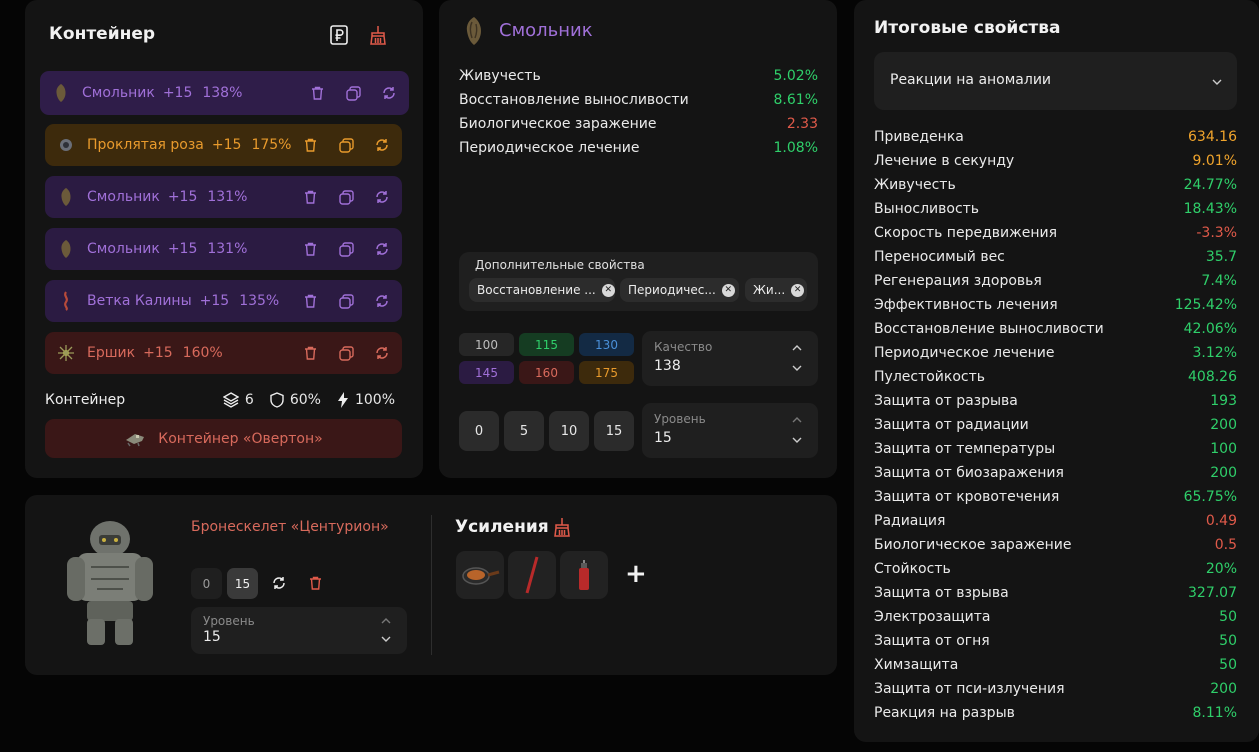 The height and width of the screenshot is (752, 1259). I want to click on level-stepper: Уровень 15, so click(730, 430).